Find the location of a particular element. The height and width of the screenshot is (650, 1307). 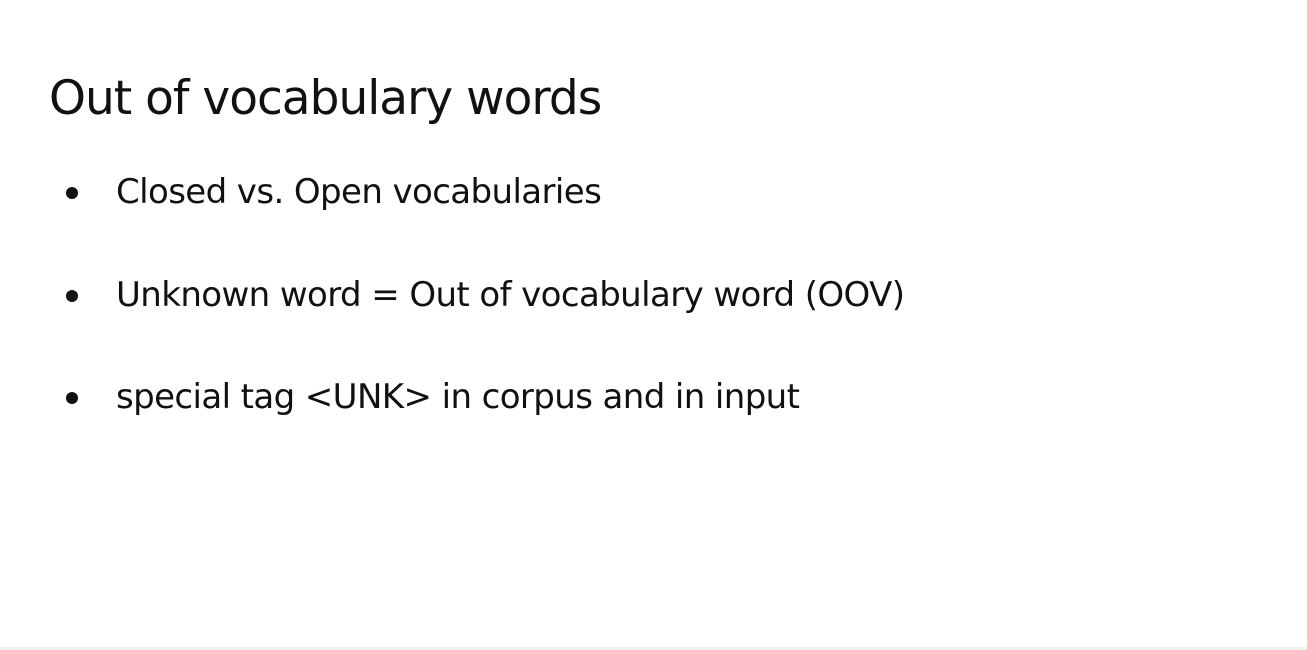

slide-title: Out of vocabulary words is located at coordinates (325, 98).